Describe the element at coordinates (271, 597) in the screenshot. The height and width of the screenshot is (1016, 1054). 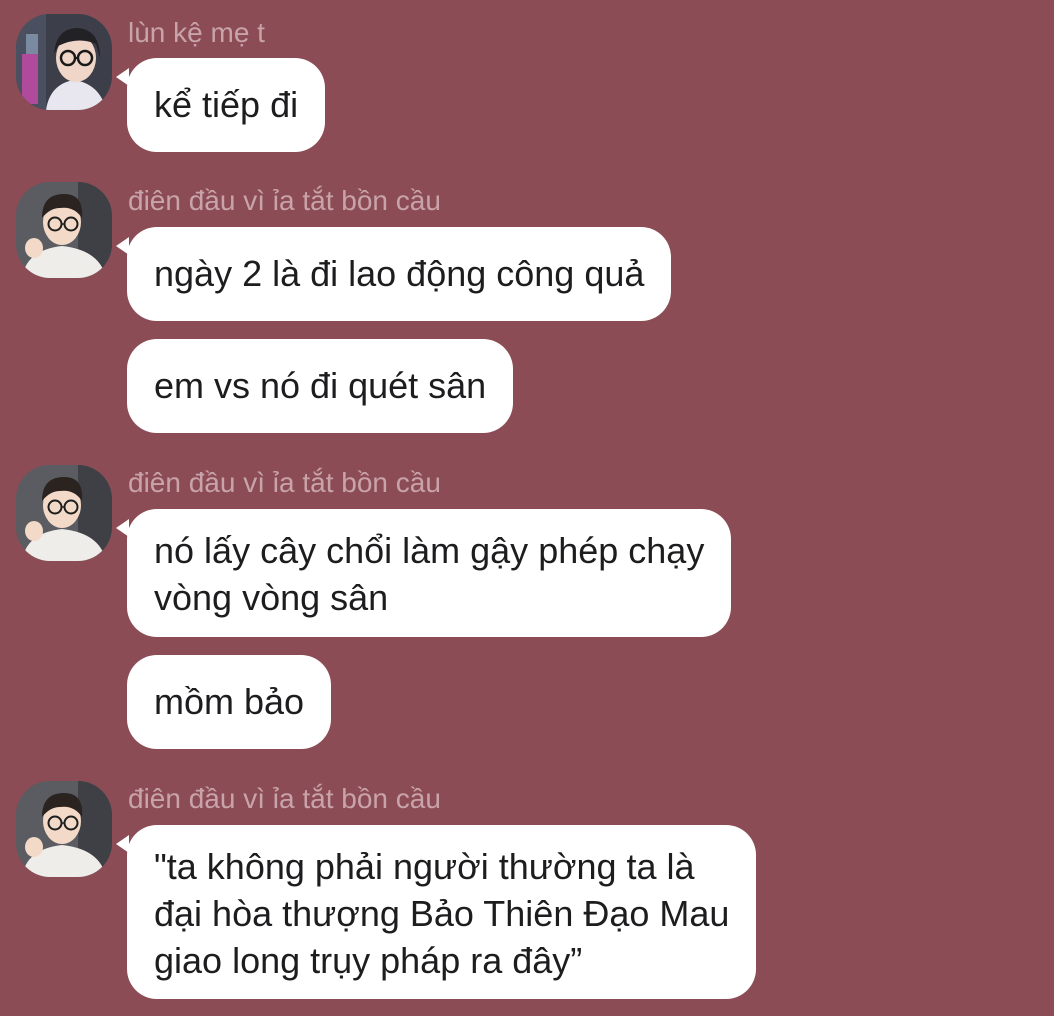
I see `message-text-line: vòng vòng sân` at that location.